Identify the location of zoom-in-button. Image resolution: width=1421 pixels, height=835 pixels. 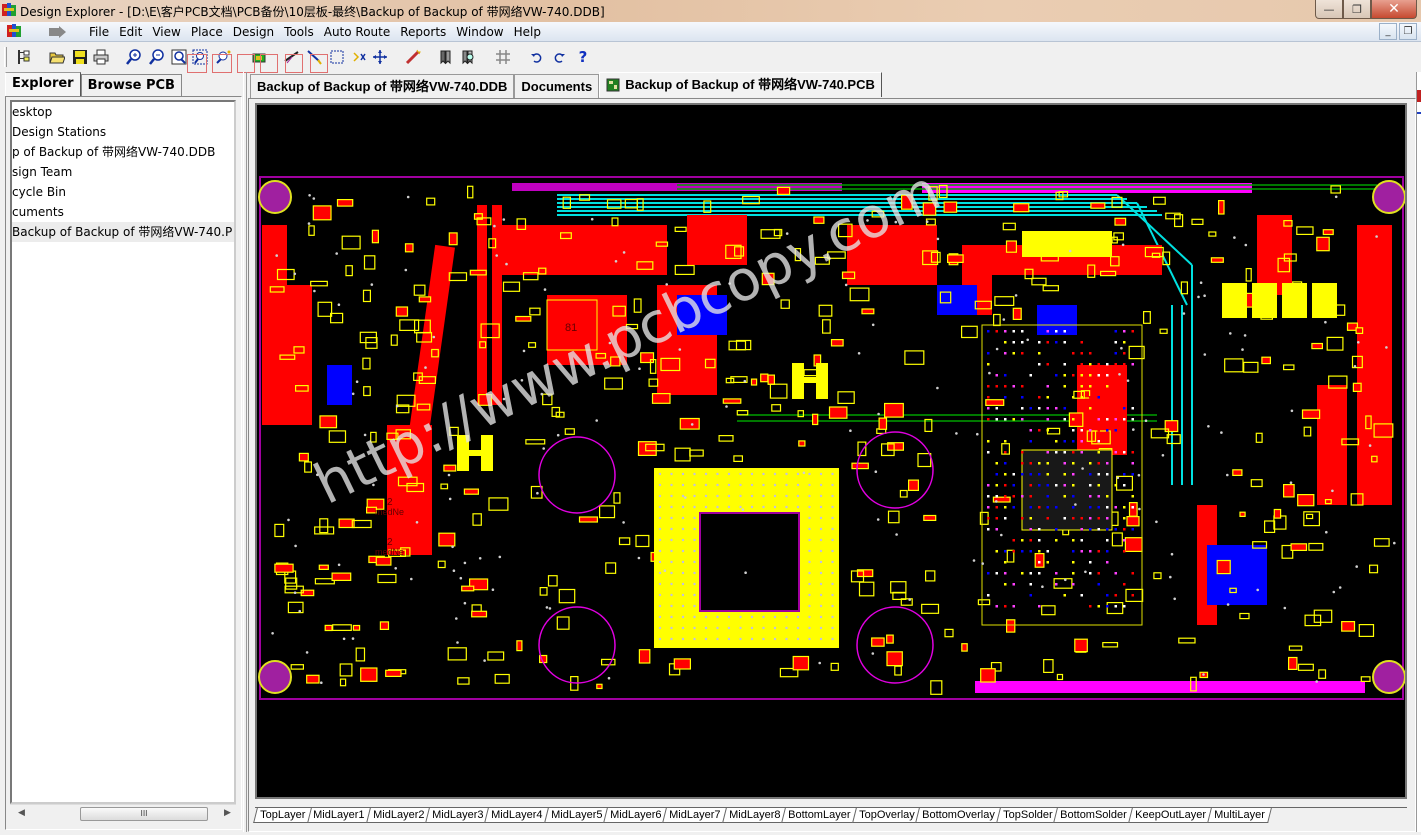
(134, 57).